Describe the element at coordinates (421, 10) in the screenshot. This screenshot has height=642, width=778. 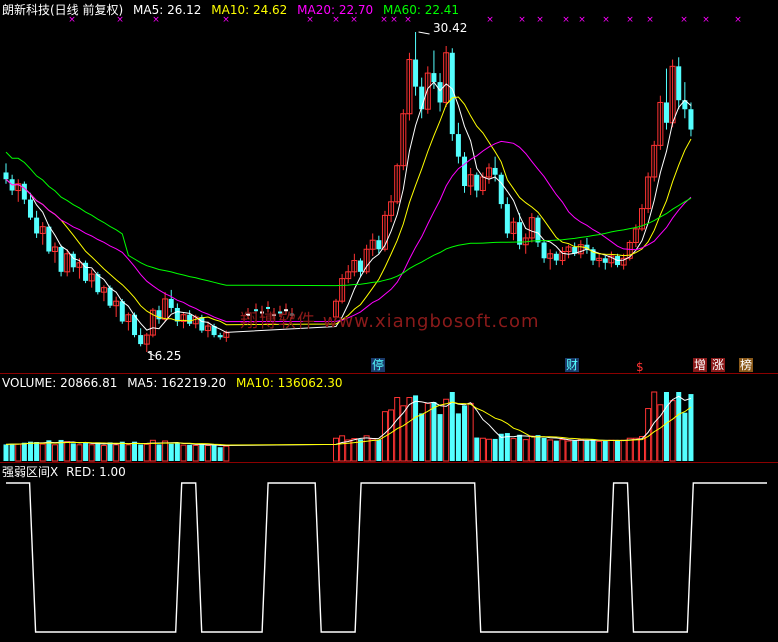
I see `ma60-label: MA60: 22.41` at that location.